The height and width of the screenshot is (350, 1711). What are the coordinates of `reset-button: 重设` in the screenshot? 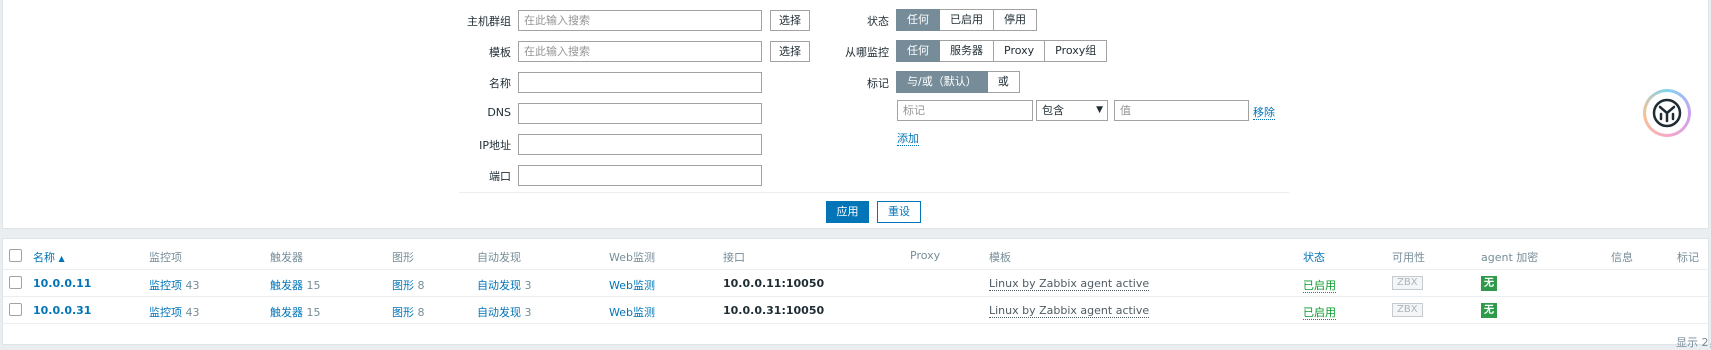 It's located at (899, 212).